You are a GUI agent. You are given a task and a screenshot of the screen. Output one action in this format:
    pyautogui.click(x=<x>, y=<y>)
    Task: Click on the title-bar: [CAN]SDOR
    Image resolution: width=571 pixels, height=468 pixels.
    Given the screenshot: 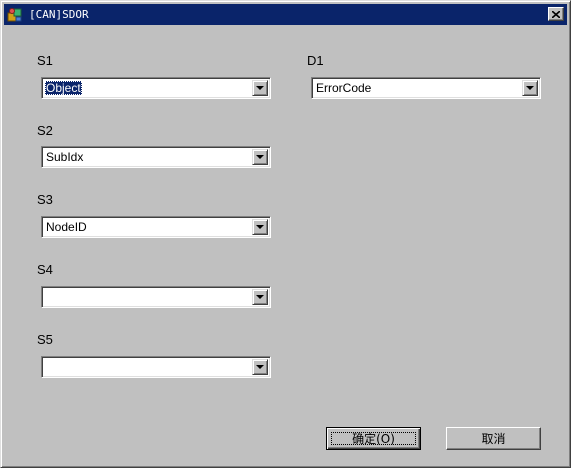 What is the action you would take?
    pyautogui.click(x=285, y=14)
    